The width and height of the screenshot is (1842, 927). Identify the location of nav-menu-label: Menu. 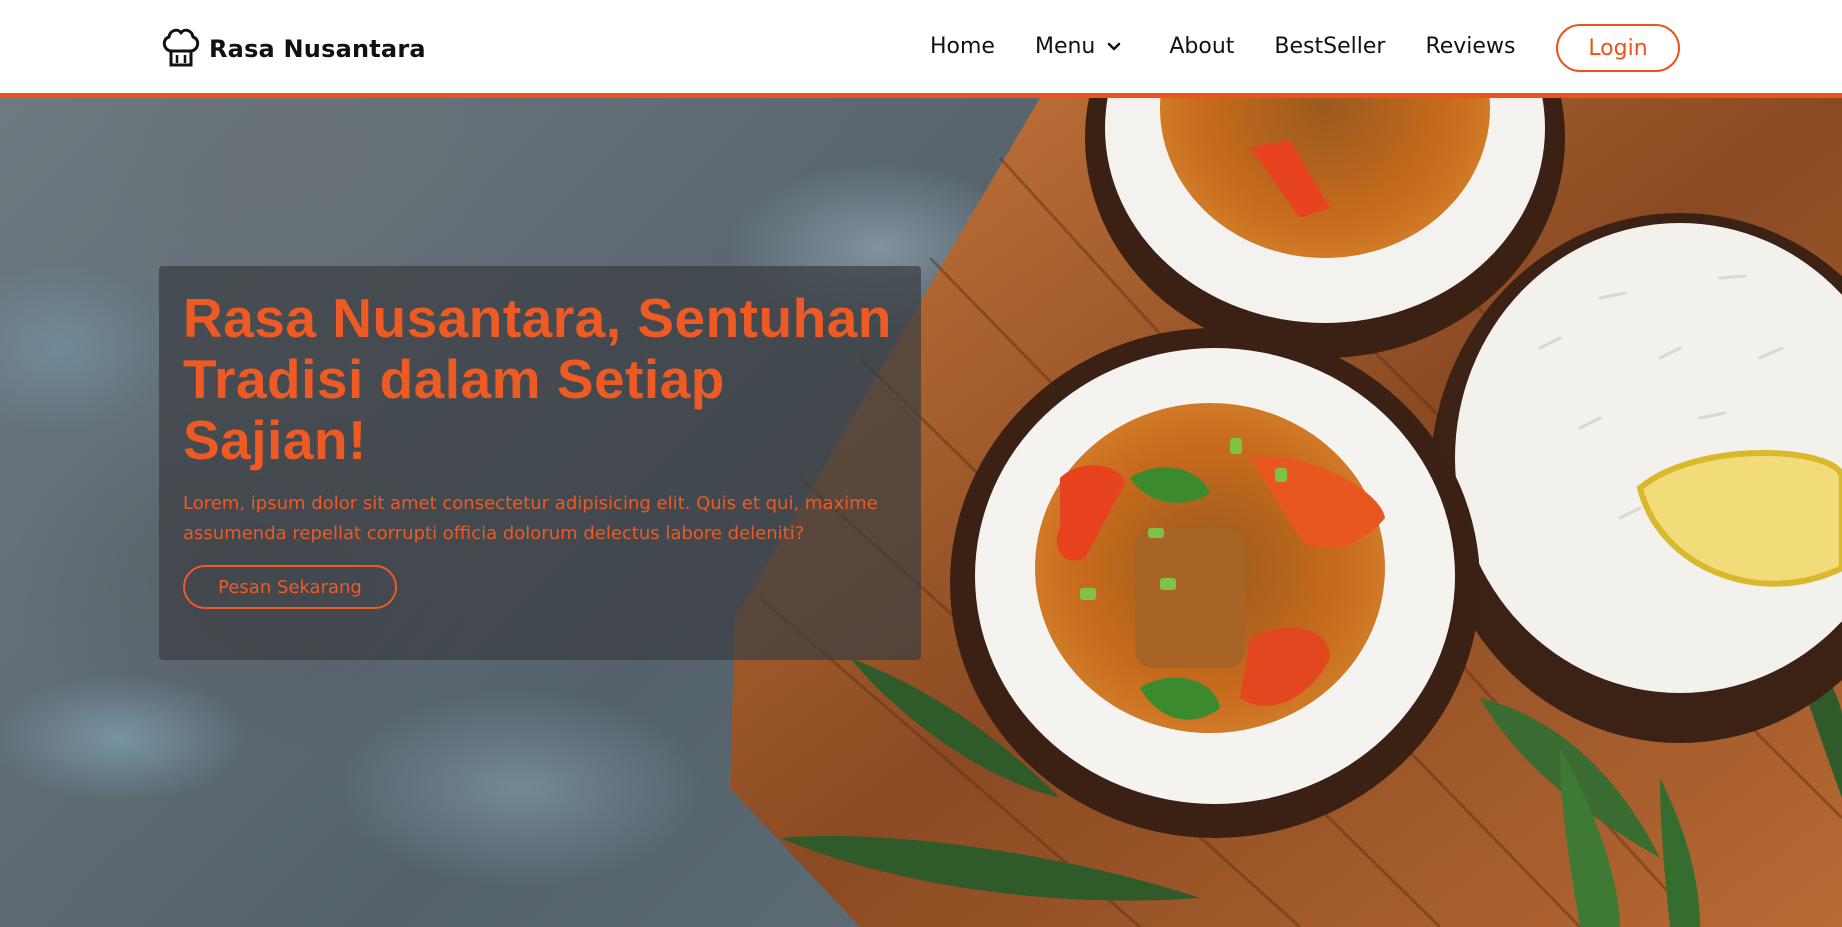
(1065, 46).